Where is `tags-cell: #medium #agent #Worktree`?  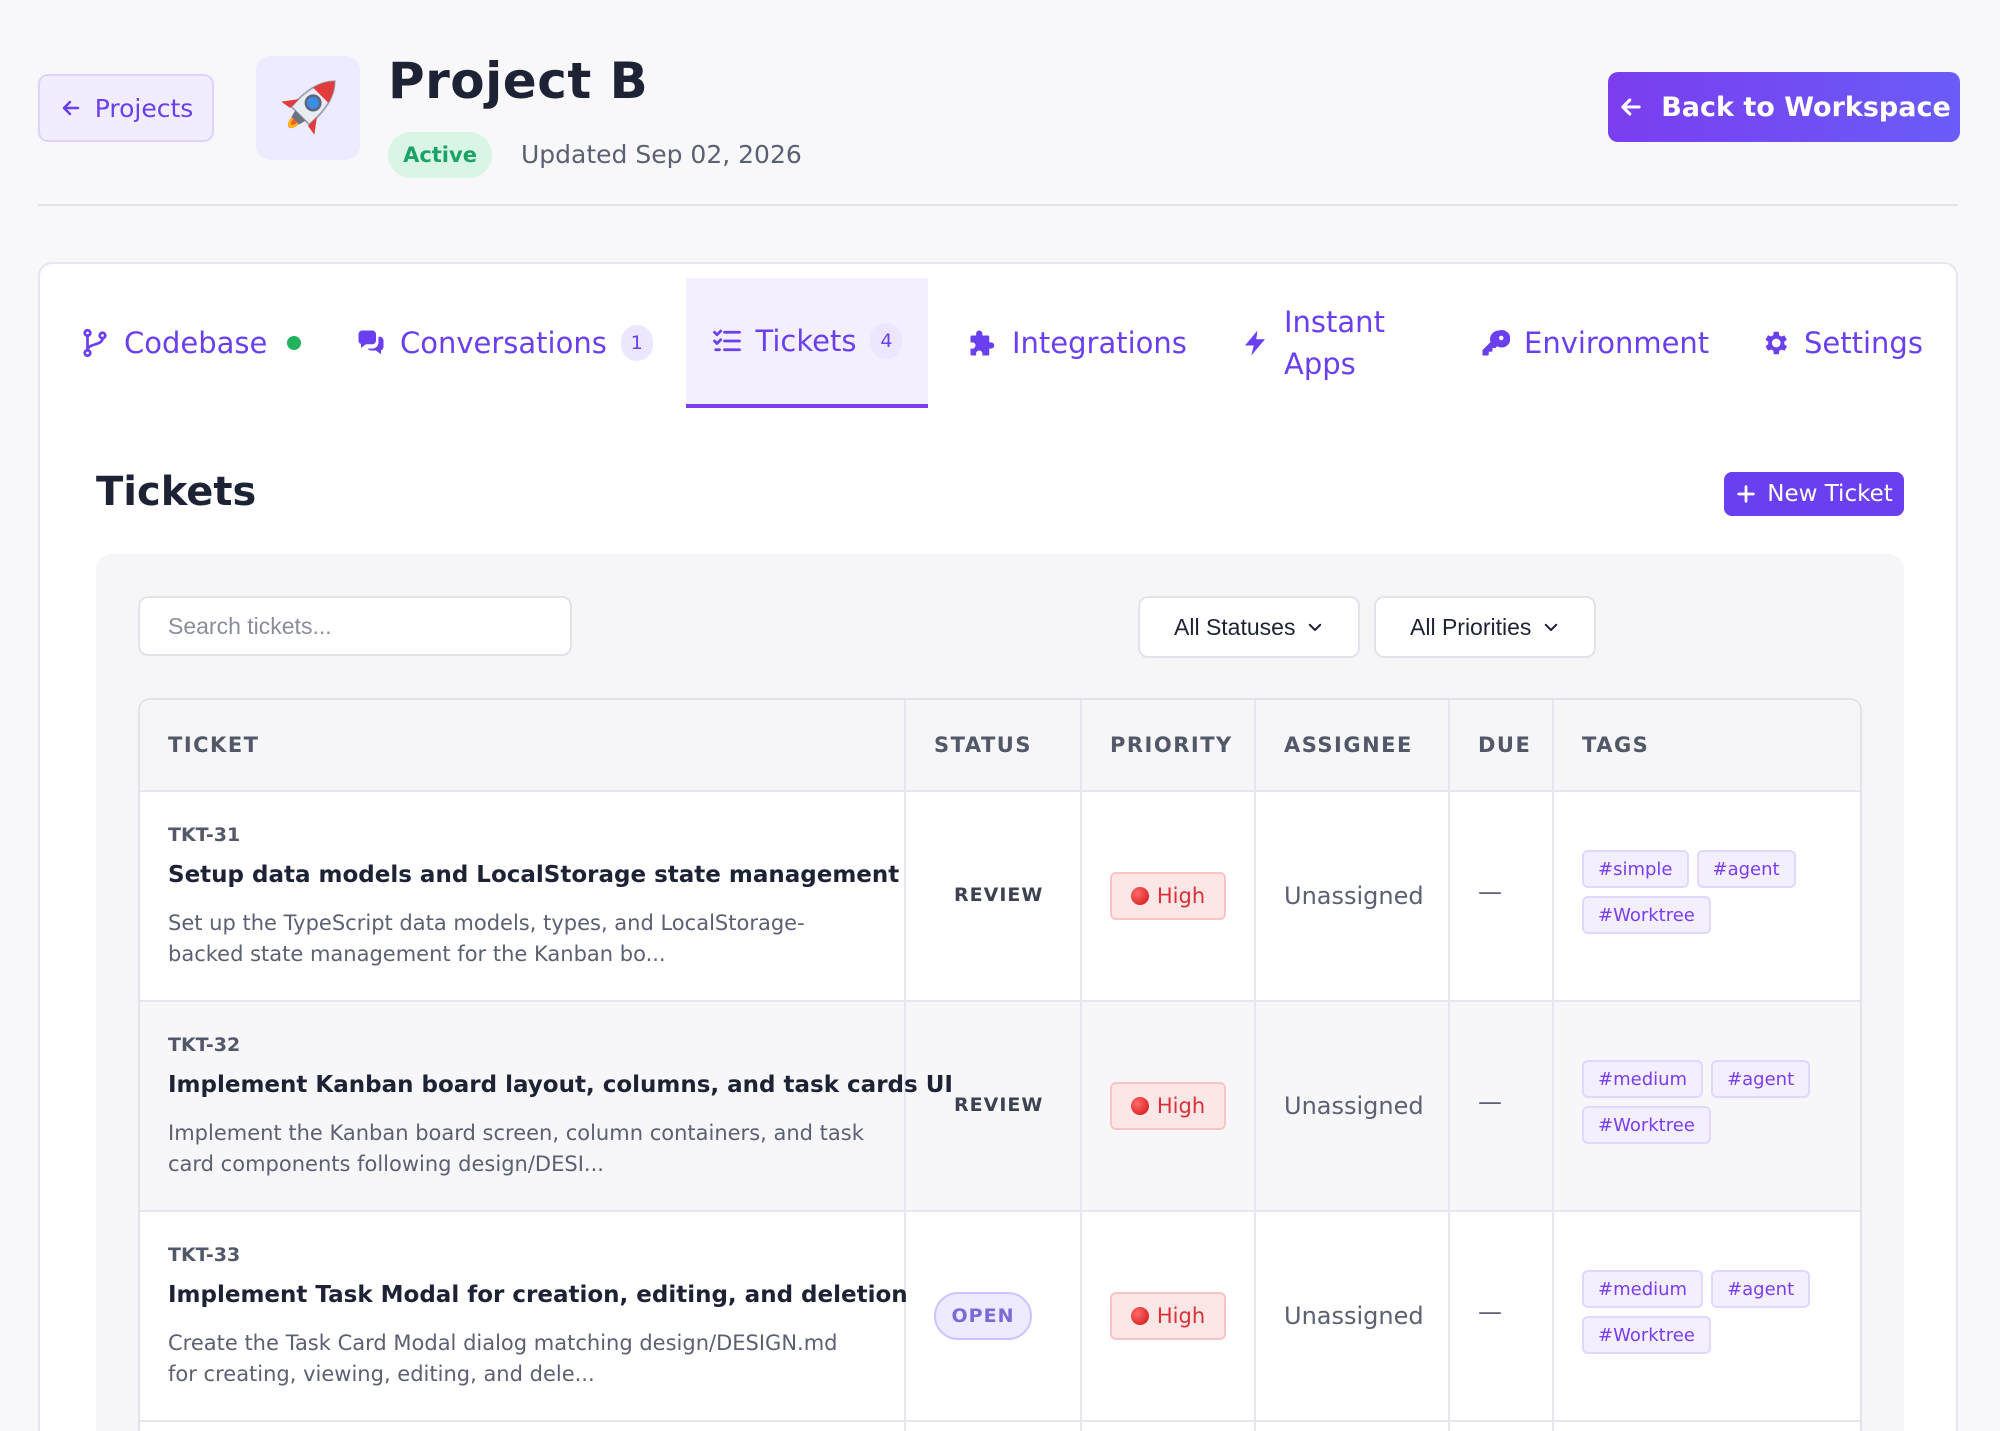
tags-cell: #medium #agent #Worktree is located at coordinates (1707, 1316).